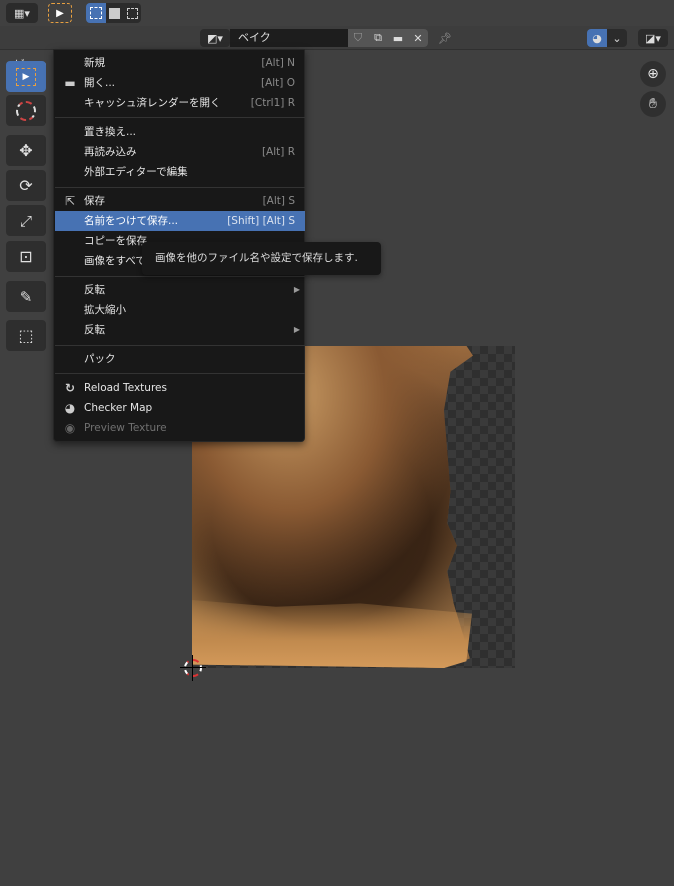  I want to click on cursor-icon: ▶, so click(60, 13).